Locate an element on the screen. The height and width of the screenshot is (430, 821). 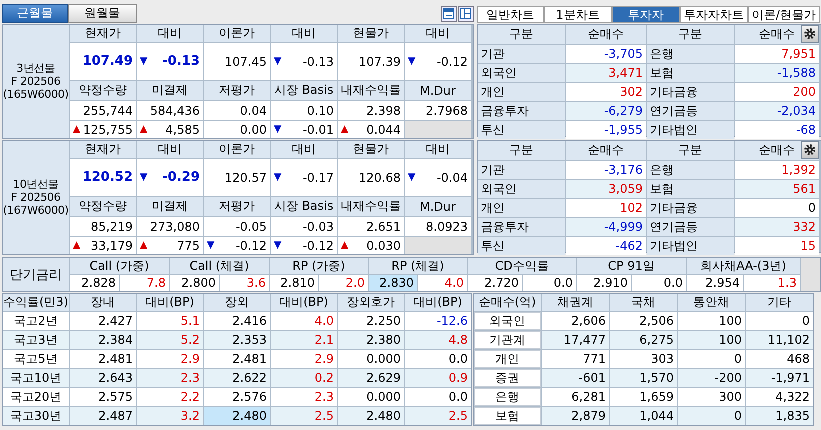
table-cell: 17,477 is located at coordinates (575, 340).